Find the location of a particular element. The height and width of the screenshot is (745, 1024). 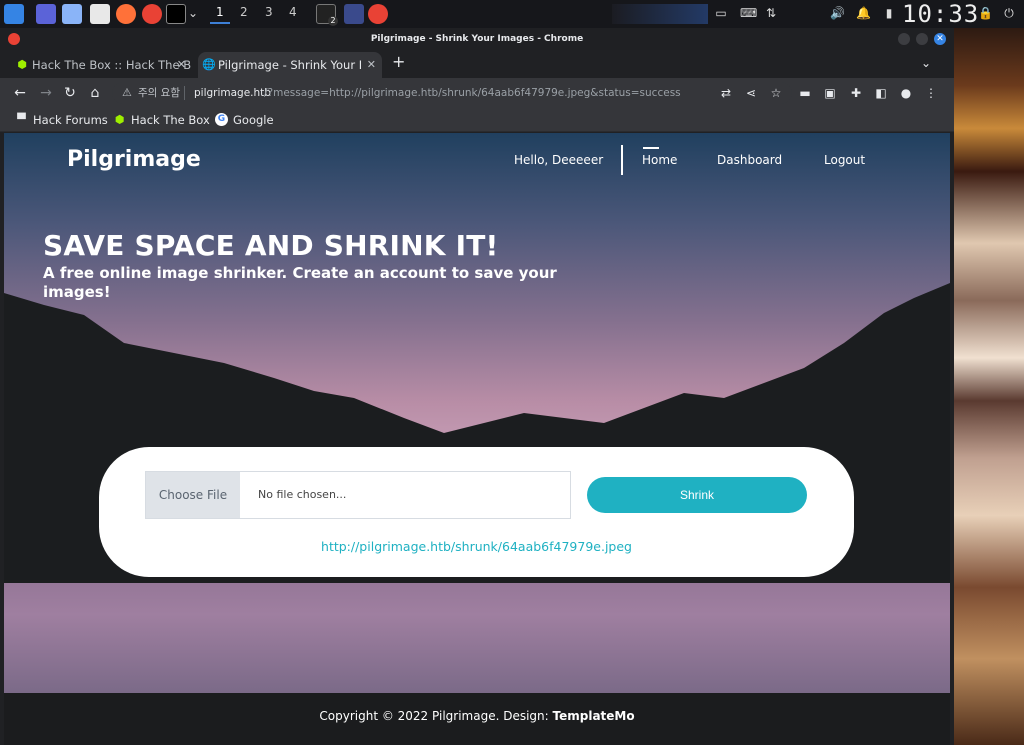

tab-label: Hack The Box :: Hack The B is located at coordinates (112, 65).